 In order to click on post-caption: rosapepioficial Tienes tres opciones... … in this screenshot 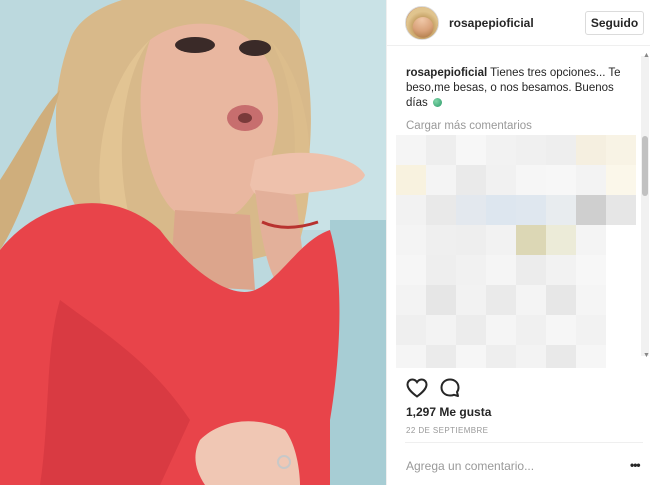, I will do `click(521, 88)`.